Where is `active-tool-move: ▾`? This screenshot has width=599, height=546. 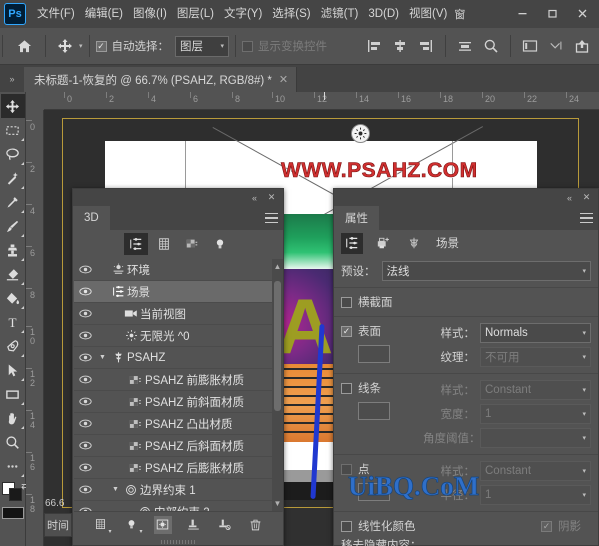
active-tool-move: ▾ is located at coordinates (67, 46).